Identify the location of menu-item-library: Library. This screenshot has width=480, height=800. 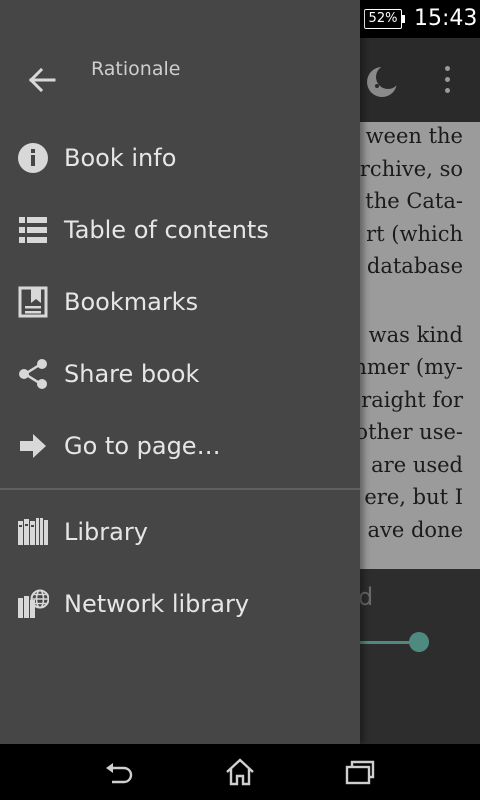
(180, 532).